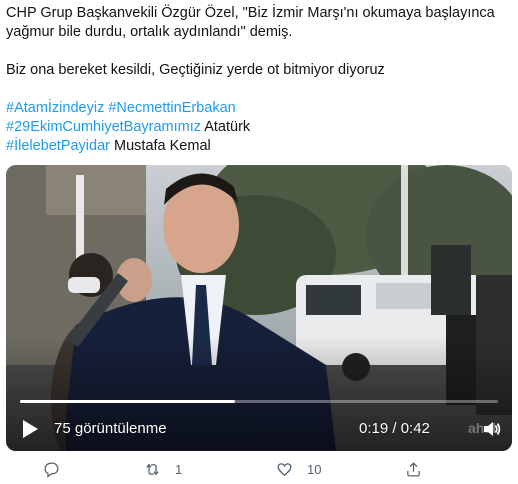 The height and width of the screenshot is (484, 518). I want to click on like-button: 10, so click(298, 469).